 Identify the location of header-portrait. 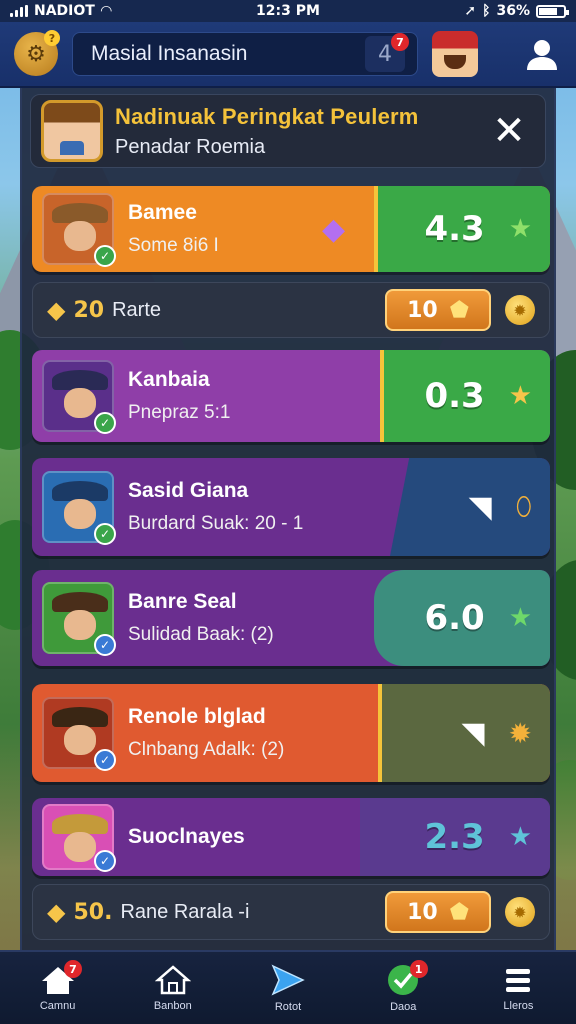
(72, 131).